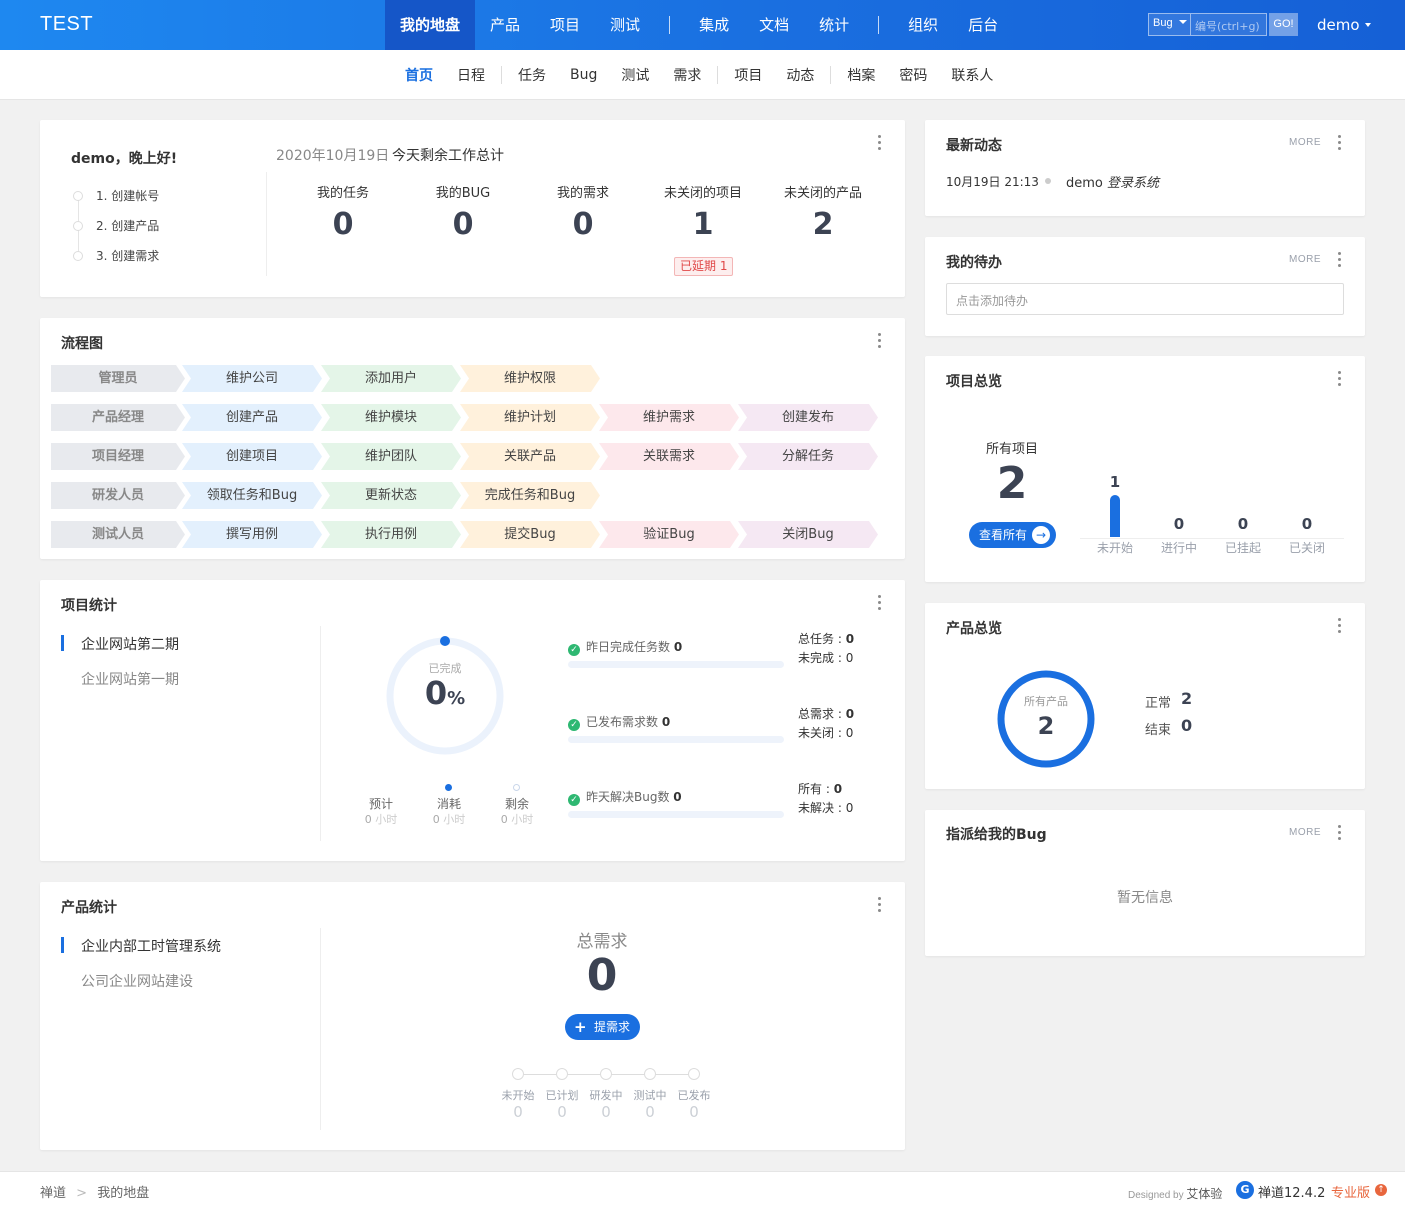  I want to click on main-nav-item: 统计, so click(834, 25).